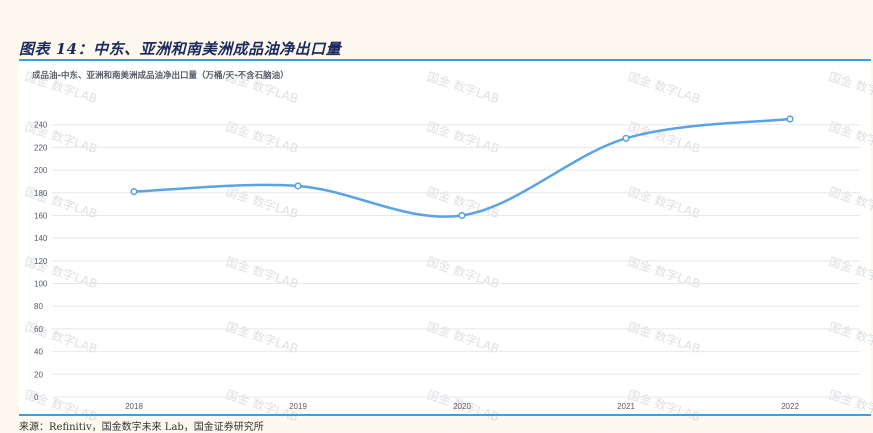 This screenshot has width=873, height=433. Describe the element at coordinates (41, 147) in the screenshot. I see `y-tick-label: 220` at that location.